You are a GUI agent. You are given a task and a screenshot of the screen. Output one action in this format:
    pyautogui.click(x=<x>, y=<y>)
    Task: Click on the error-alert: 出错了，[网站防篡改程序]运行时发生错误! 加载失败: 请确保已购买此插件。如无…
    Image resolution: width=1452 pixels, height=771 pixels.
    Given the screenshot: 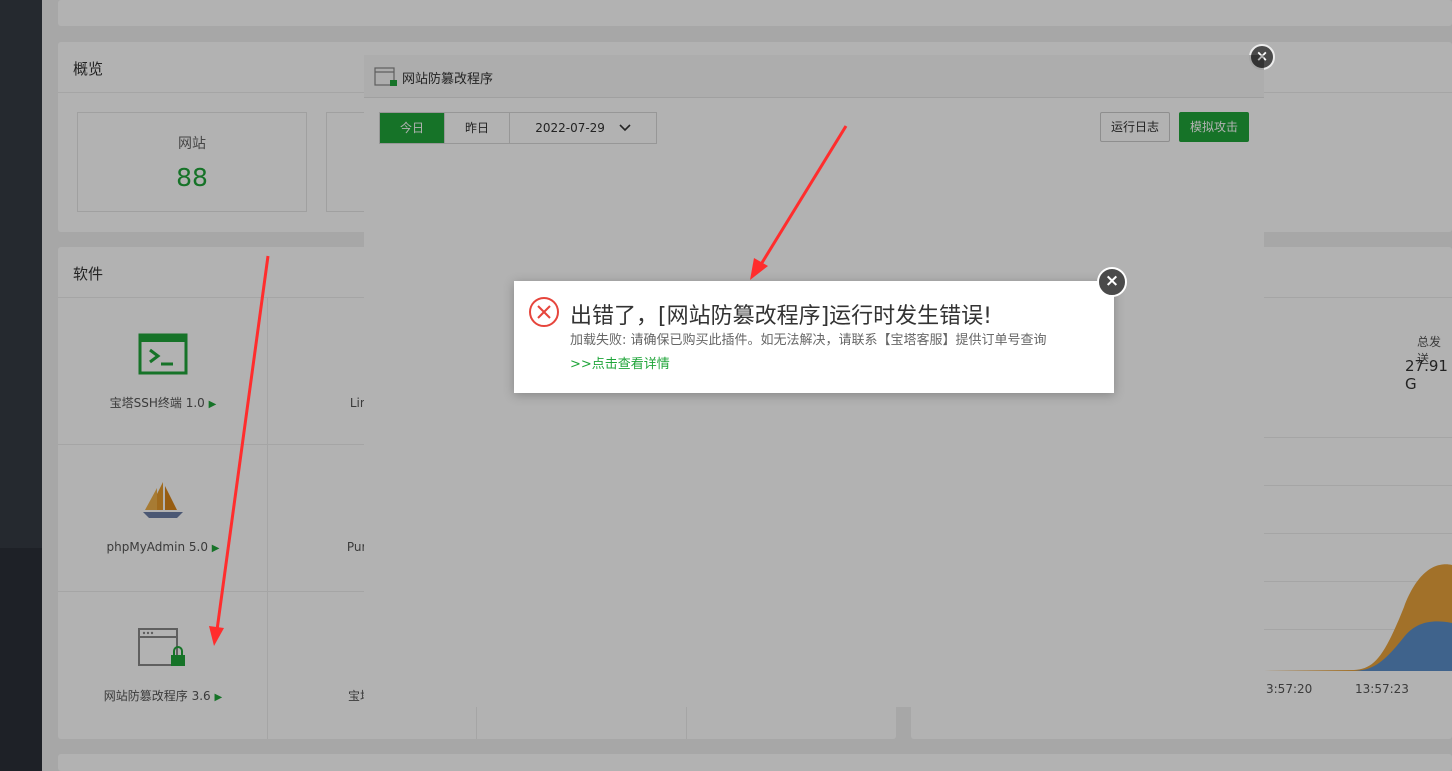 What is the action you would take?
    pyautogui.click(x=814, y=337)
    